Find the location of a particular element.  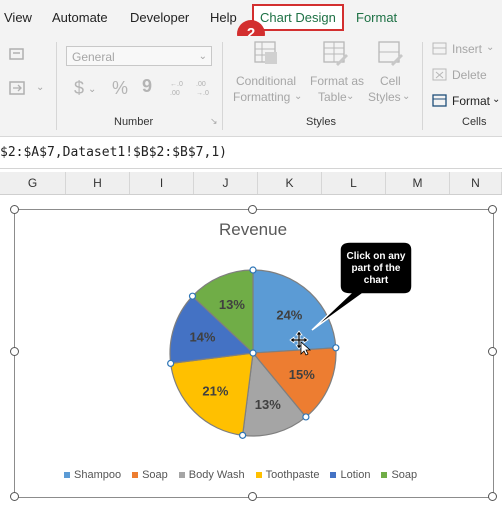

legend-entry: Toothpaste is located at coordinates (287, 475).